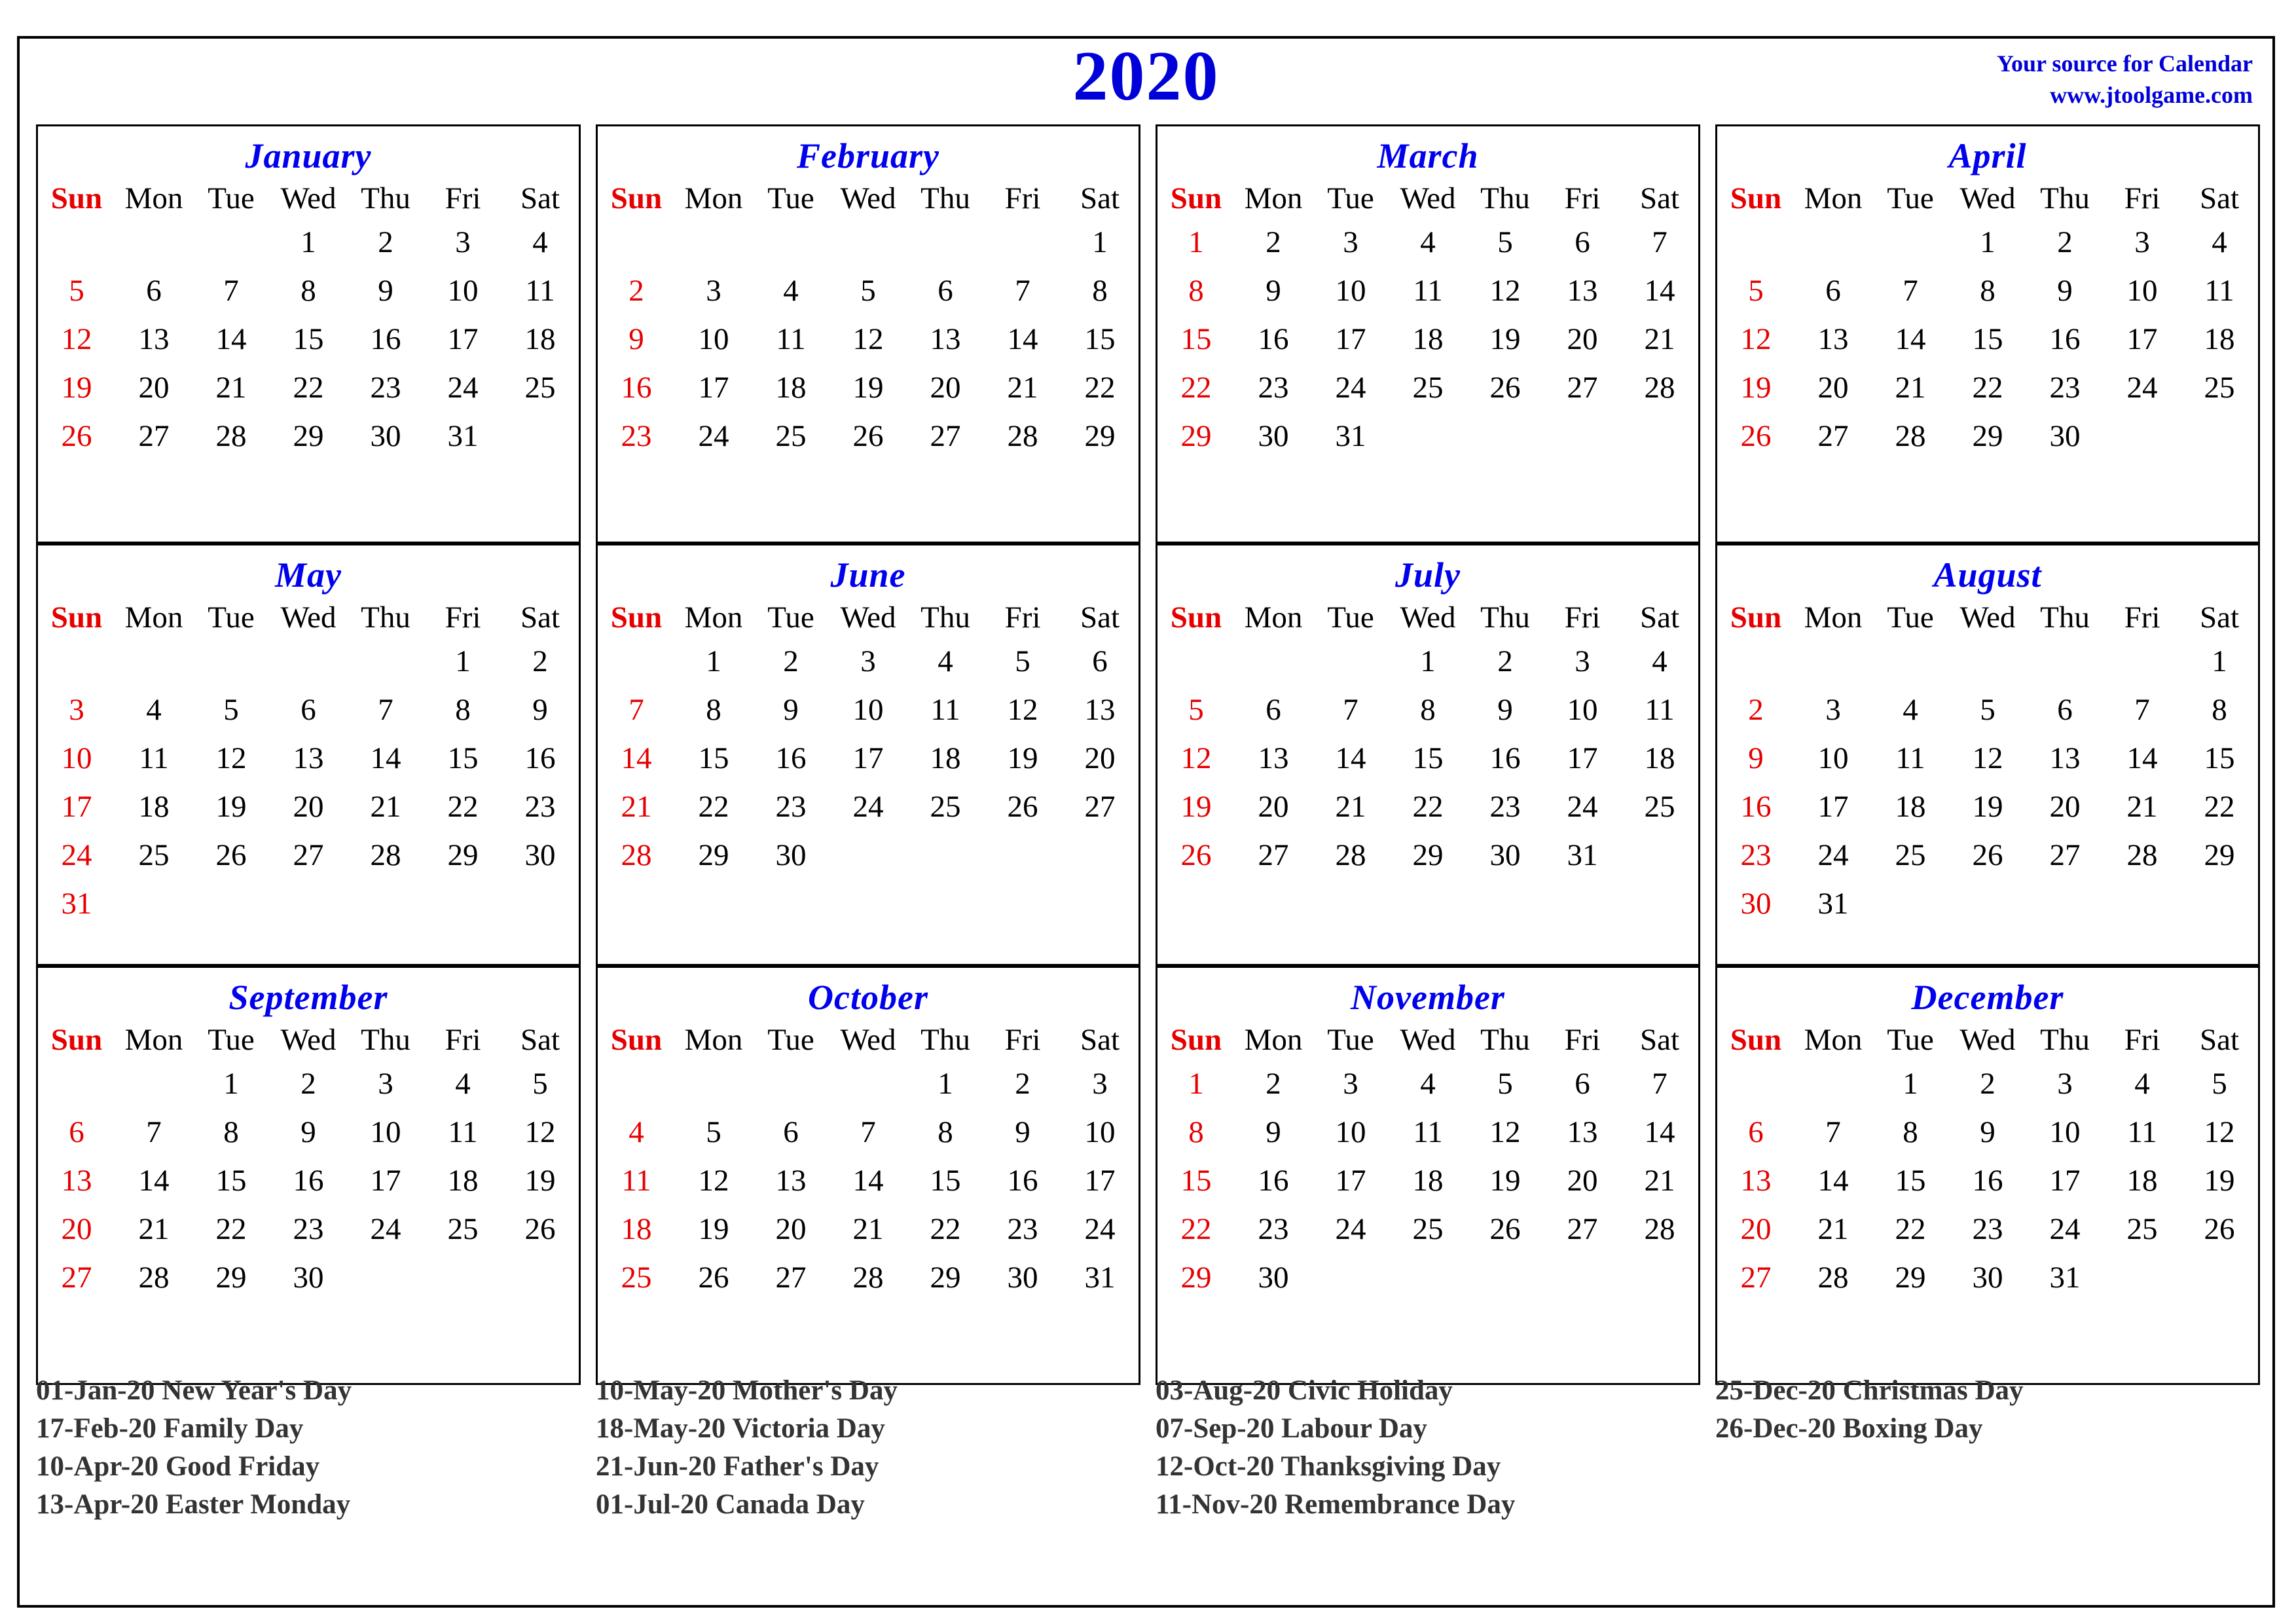 This screenshot has height=1624, width=2296. What do you see at coordinates (1987, 1132) in the screenshot?
I see `day-cell: 9` at bounding box center [1987, 1132].